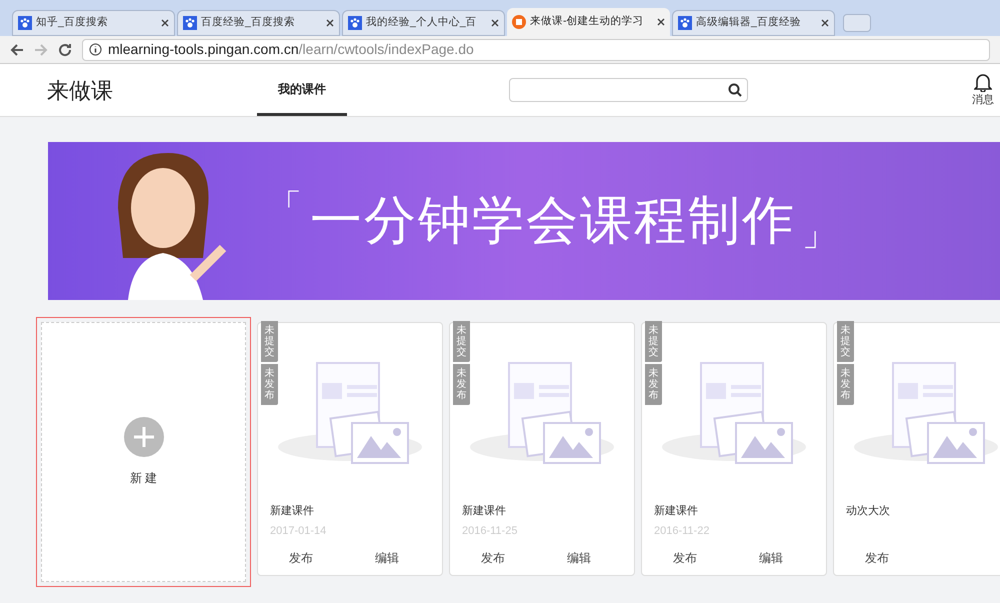  Describe the element at coordinates (95, 49) in the screenshot. I see `info-icon` at that location.